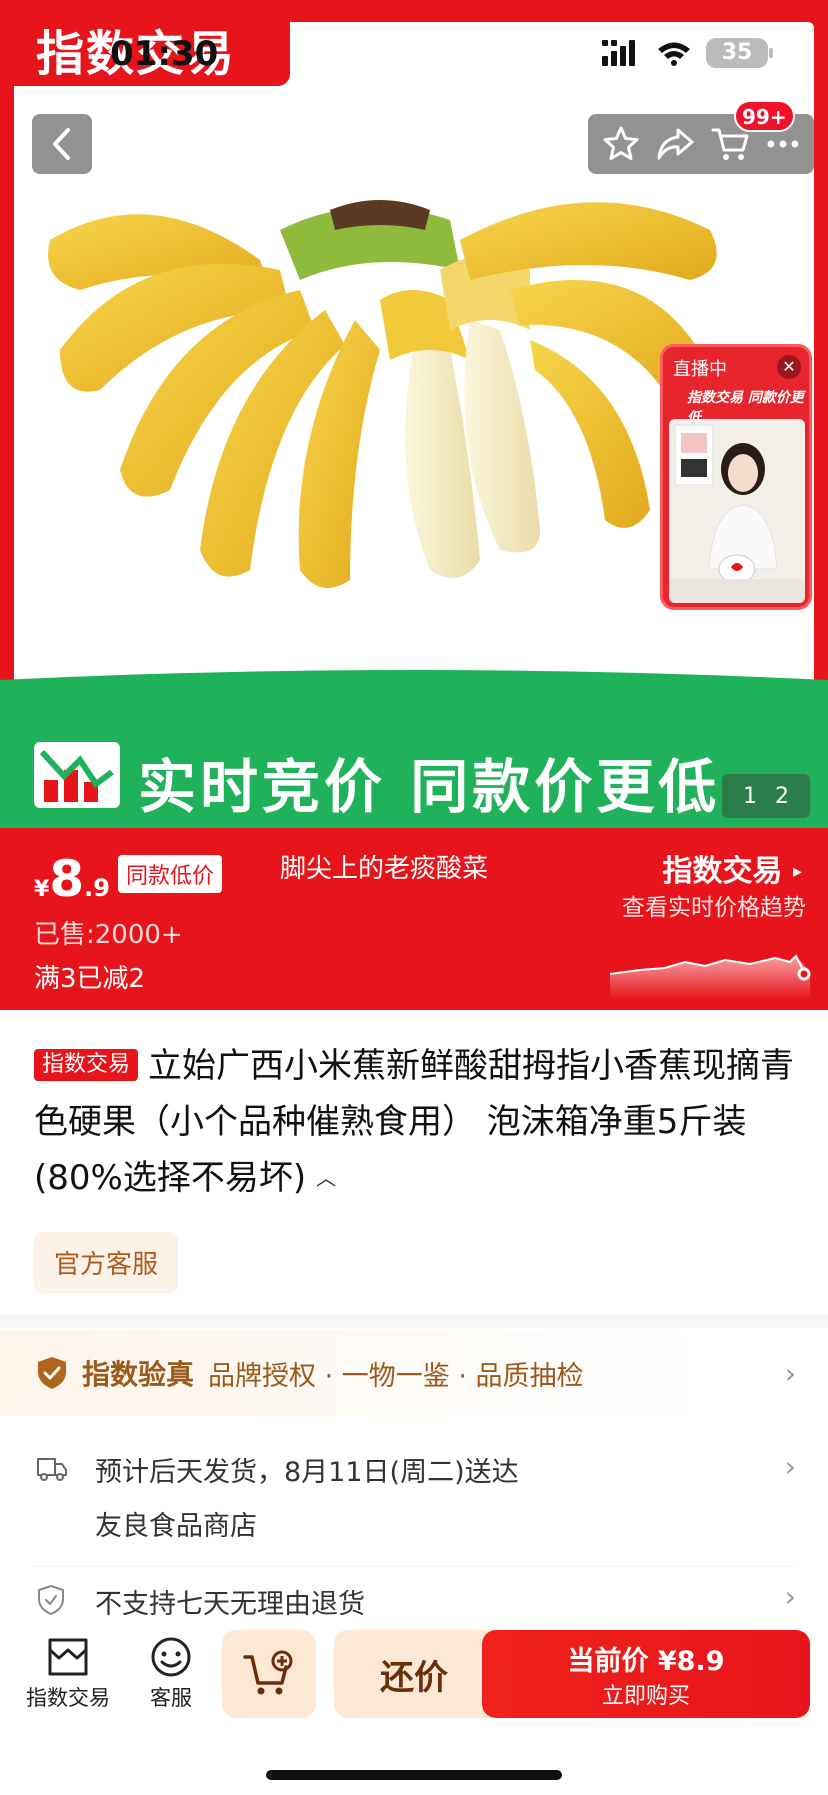 The image size is (828, 1795). I want to click on title-tag: 指数交易, so click(86, 1065).